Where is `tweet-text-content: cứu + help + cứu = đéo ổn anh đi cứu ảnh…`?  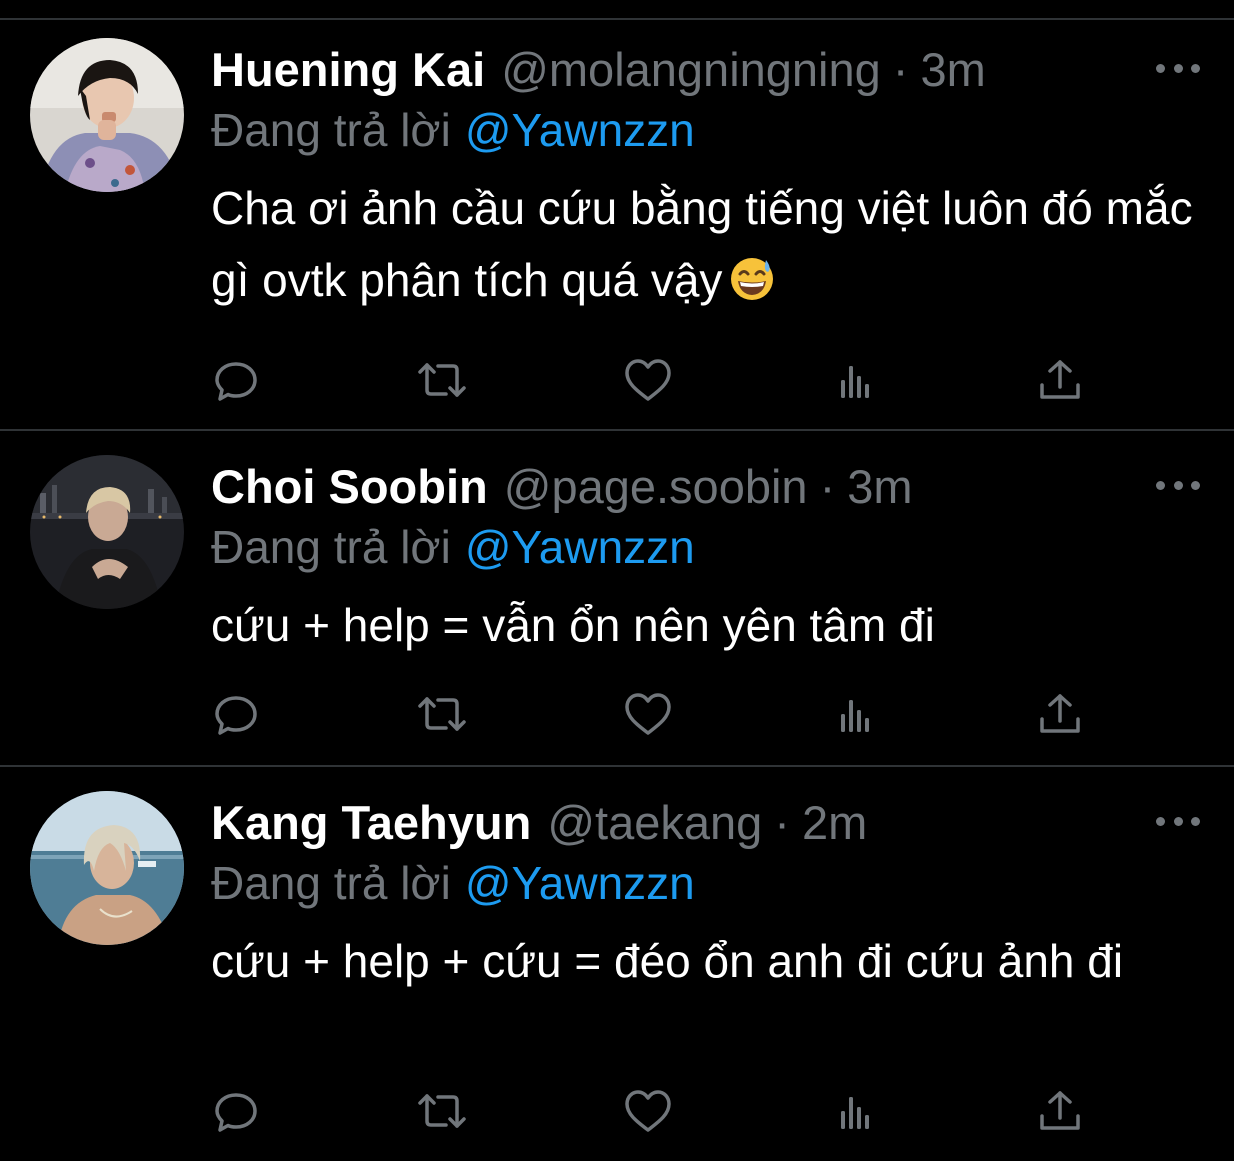
tweet-text-content: cứu + help + cứu = đéo ổn anh đi cứu ảnh… is located at coordinates (667, 961).